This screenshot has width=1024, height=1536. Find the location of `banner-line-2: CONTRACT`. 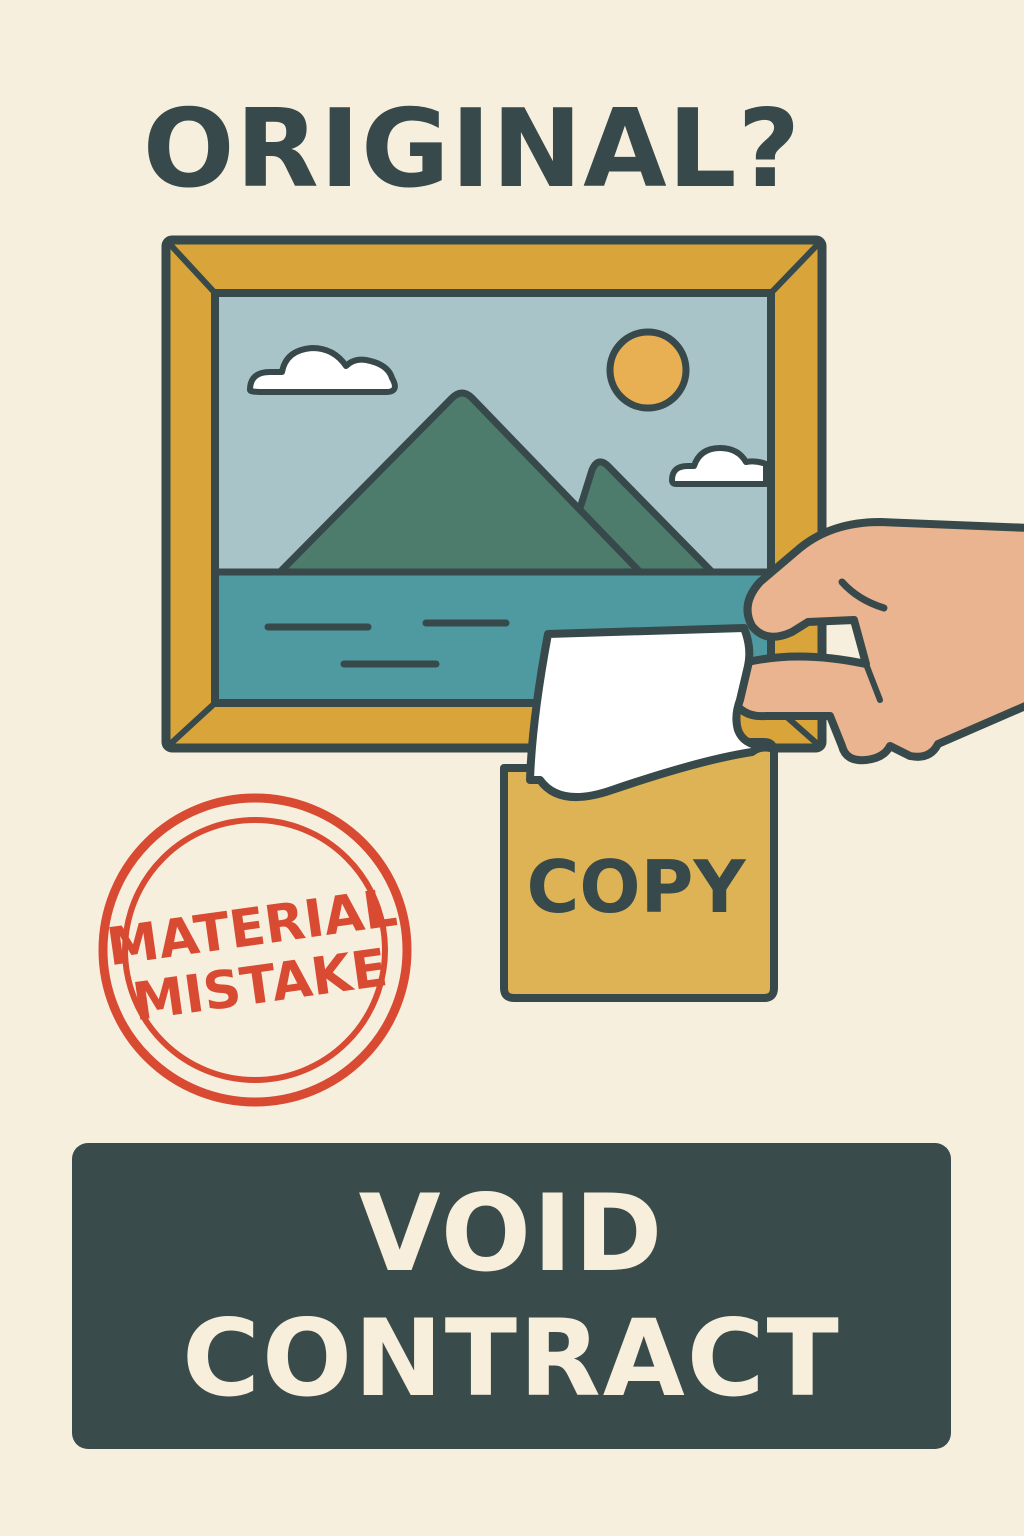

banner-line-2: CONTRACT is located at coordinates (511, 1358).